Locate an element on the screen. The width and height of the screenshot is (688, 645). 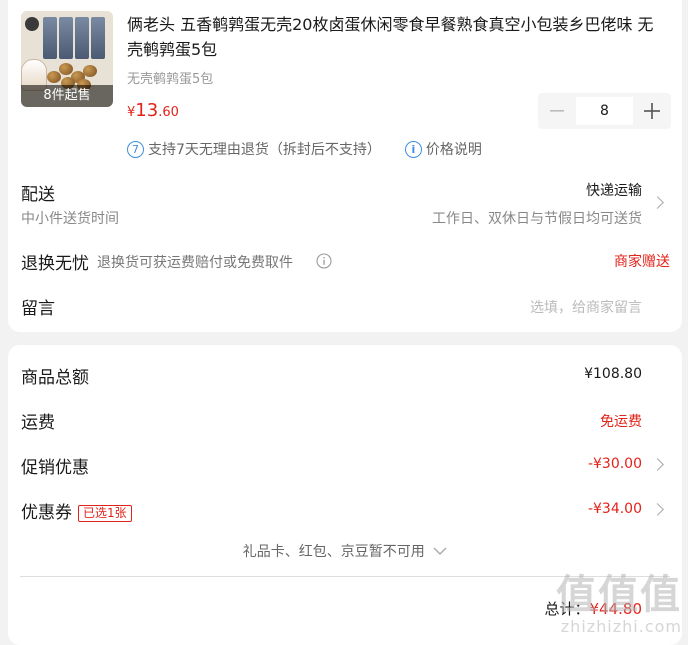
plus-icon is located at coordinates (652, 111).